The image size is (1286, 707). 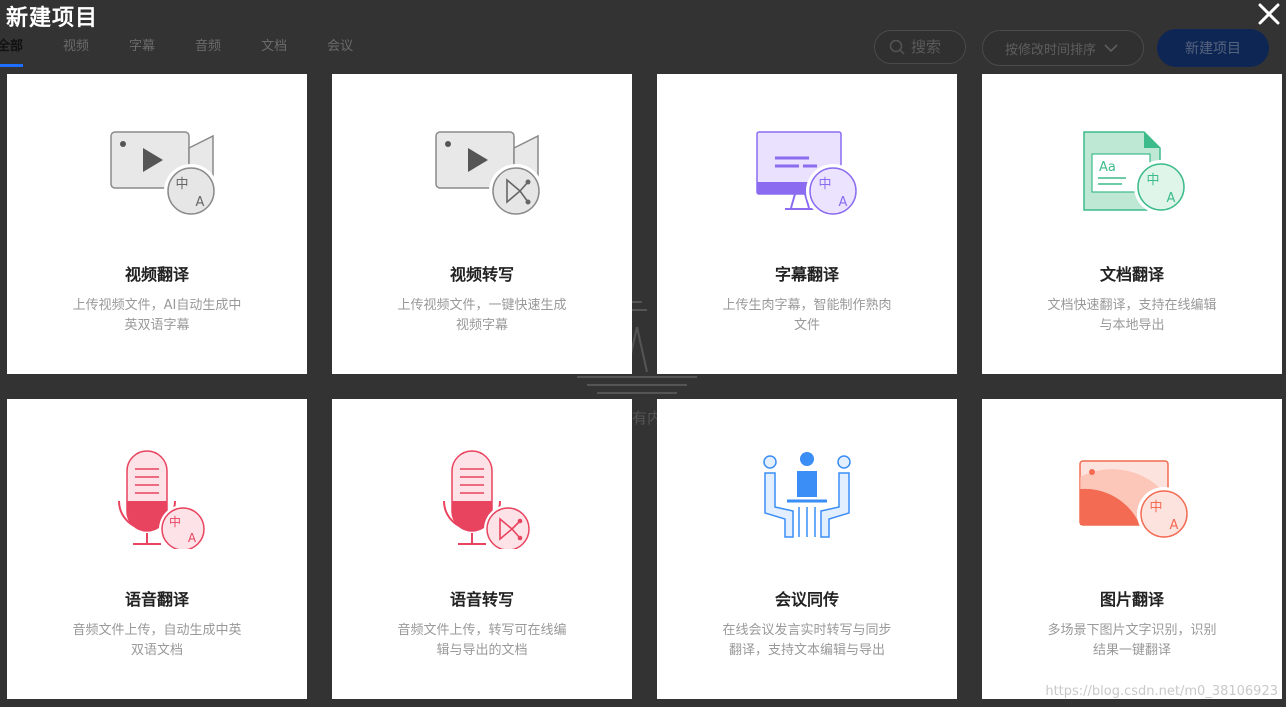 What do you see at coordinates (208, 49) in the screenshot?
I see `tab-audio: 音频` at bounding box center [208, 49].